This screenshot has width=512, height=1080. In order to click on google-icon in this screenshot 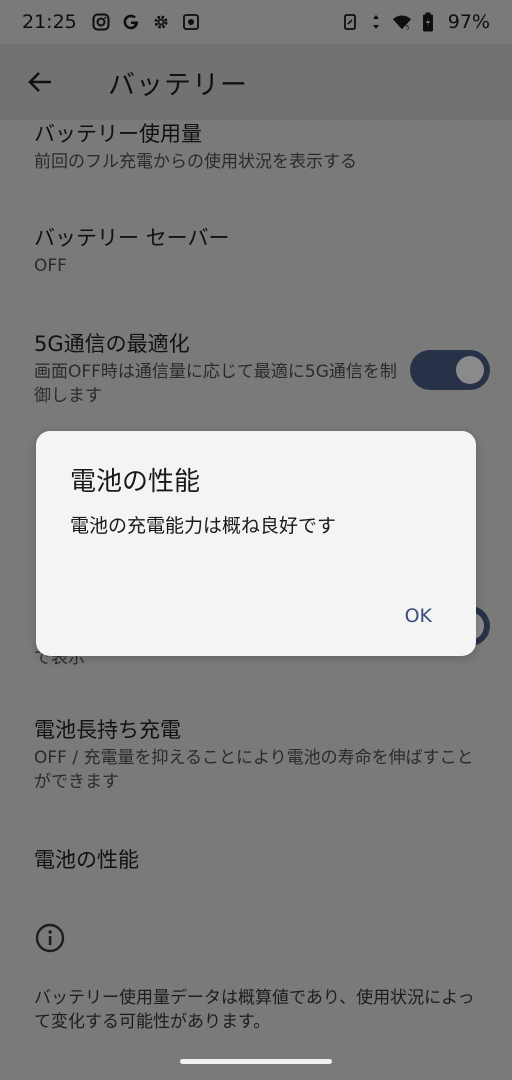, I will do `click(131, 22)`.